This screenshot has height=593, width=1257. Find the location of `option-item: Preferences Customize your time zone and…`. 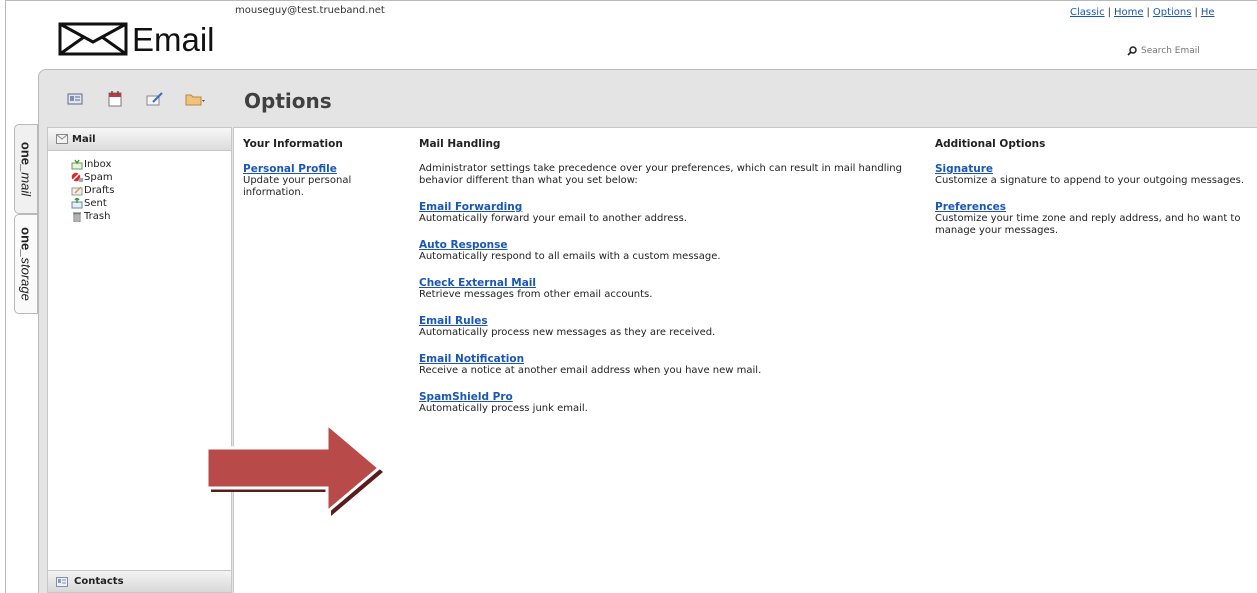

option-item: Preferences Customize your time zone and… is located at coordinates (1096, 219).